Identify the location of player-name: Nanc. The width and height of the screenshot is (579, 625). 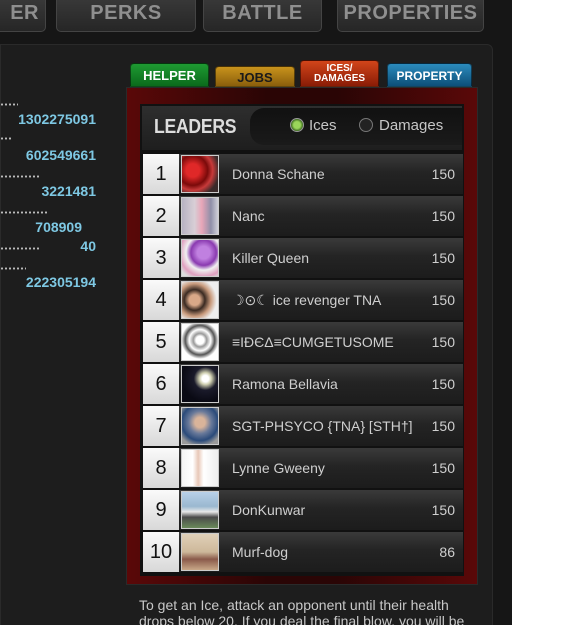
(248, 216).